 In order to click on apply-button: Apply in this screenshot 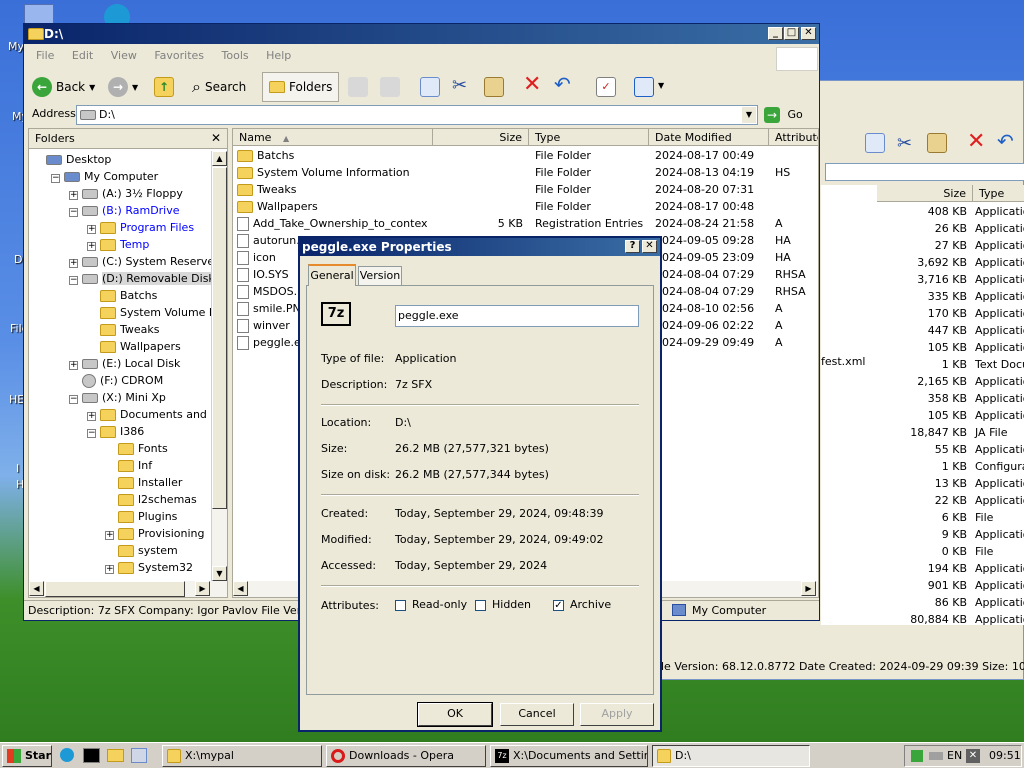, I will do `click(617, 714)`.